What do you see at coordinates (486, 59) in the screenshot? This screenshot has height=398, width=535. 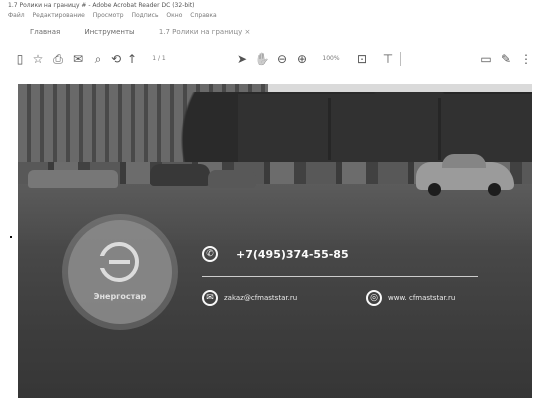 I see `annotate-icon: ▭` at bounding box center [486, 59].